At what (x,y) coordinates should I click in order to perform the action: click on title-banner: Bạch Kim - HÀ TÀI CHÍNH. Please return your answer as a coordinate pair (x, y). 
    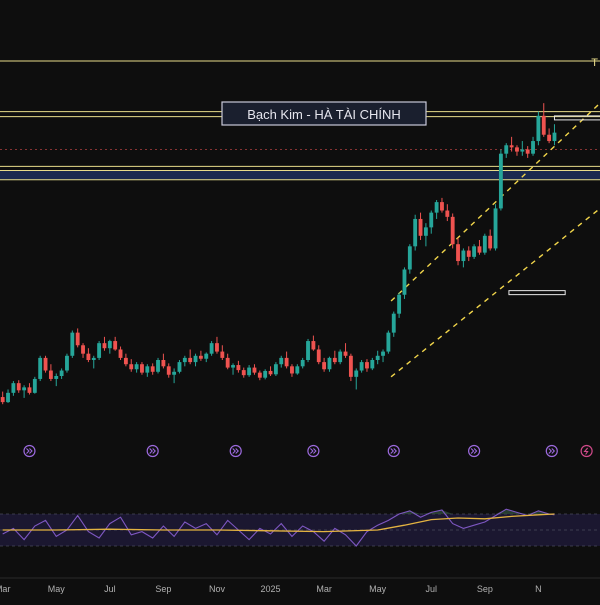
    Looking at the image, I should click on (324, 113).